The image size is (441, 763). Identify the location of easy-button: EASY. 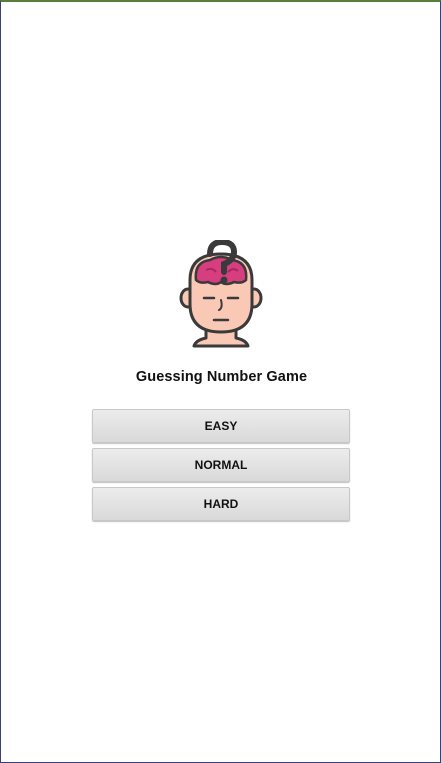
(221, 426).